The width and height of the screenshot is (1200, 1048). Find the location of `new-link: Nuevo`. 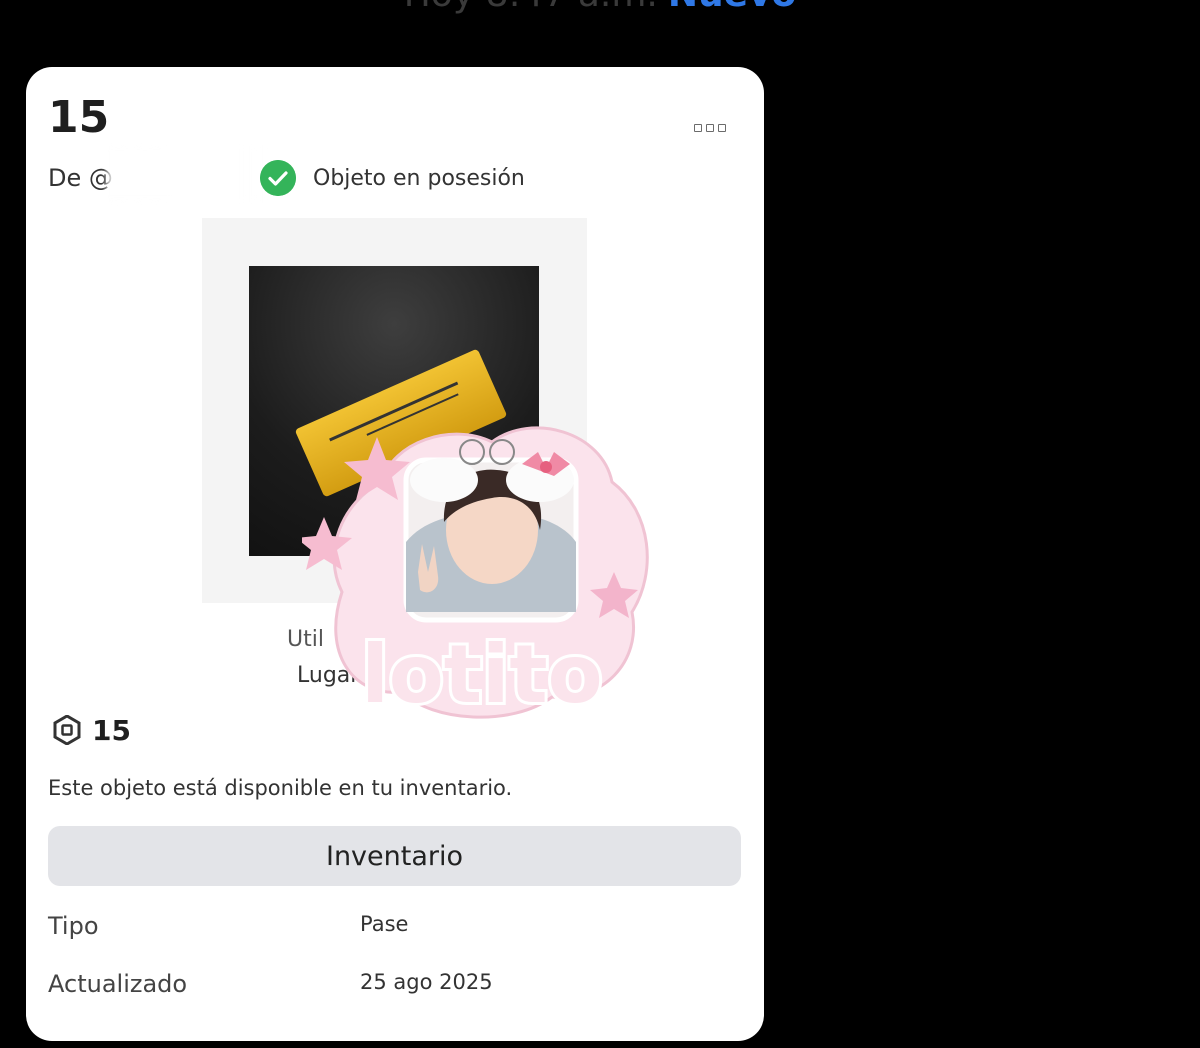

new-link: Nuevo is located at coordinates (732, 7).